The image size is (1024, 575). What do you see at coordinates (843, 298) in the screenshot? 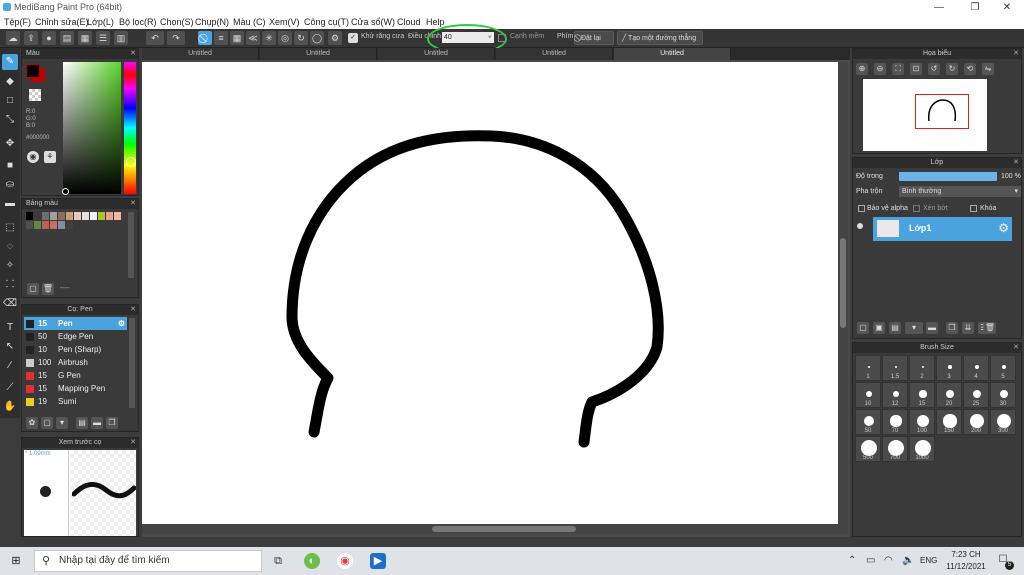
I see `canvas-vertical-scrollbar` at bounding box center [843, 298].